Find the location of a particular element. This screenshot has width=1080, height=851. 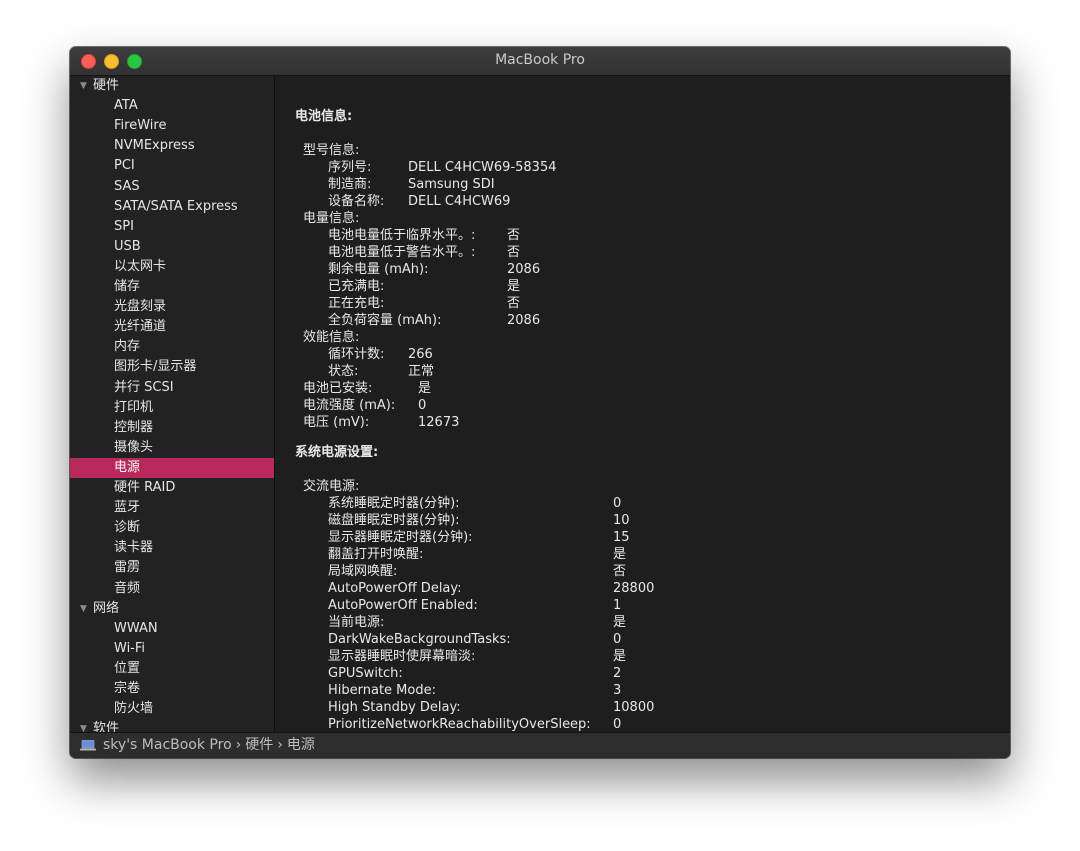

info-label: 电压 (mV): is located at coordinates (336, 422).